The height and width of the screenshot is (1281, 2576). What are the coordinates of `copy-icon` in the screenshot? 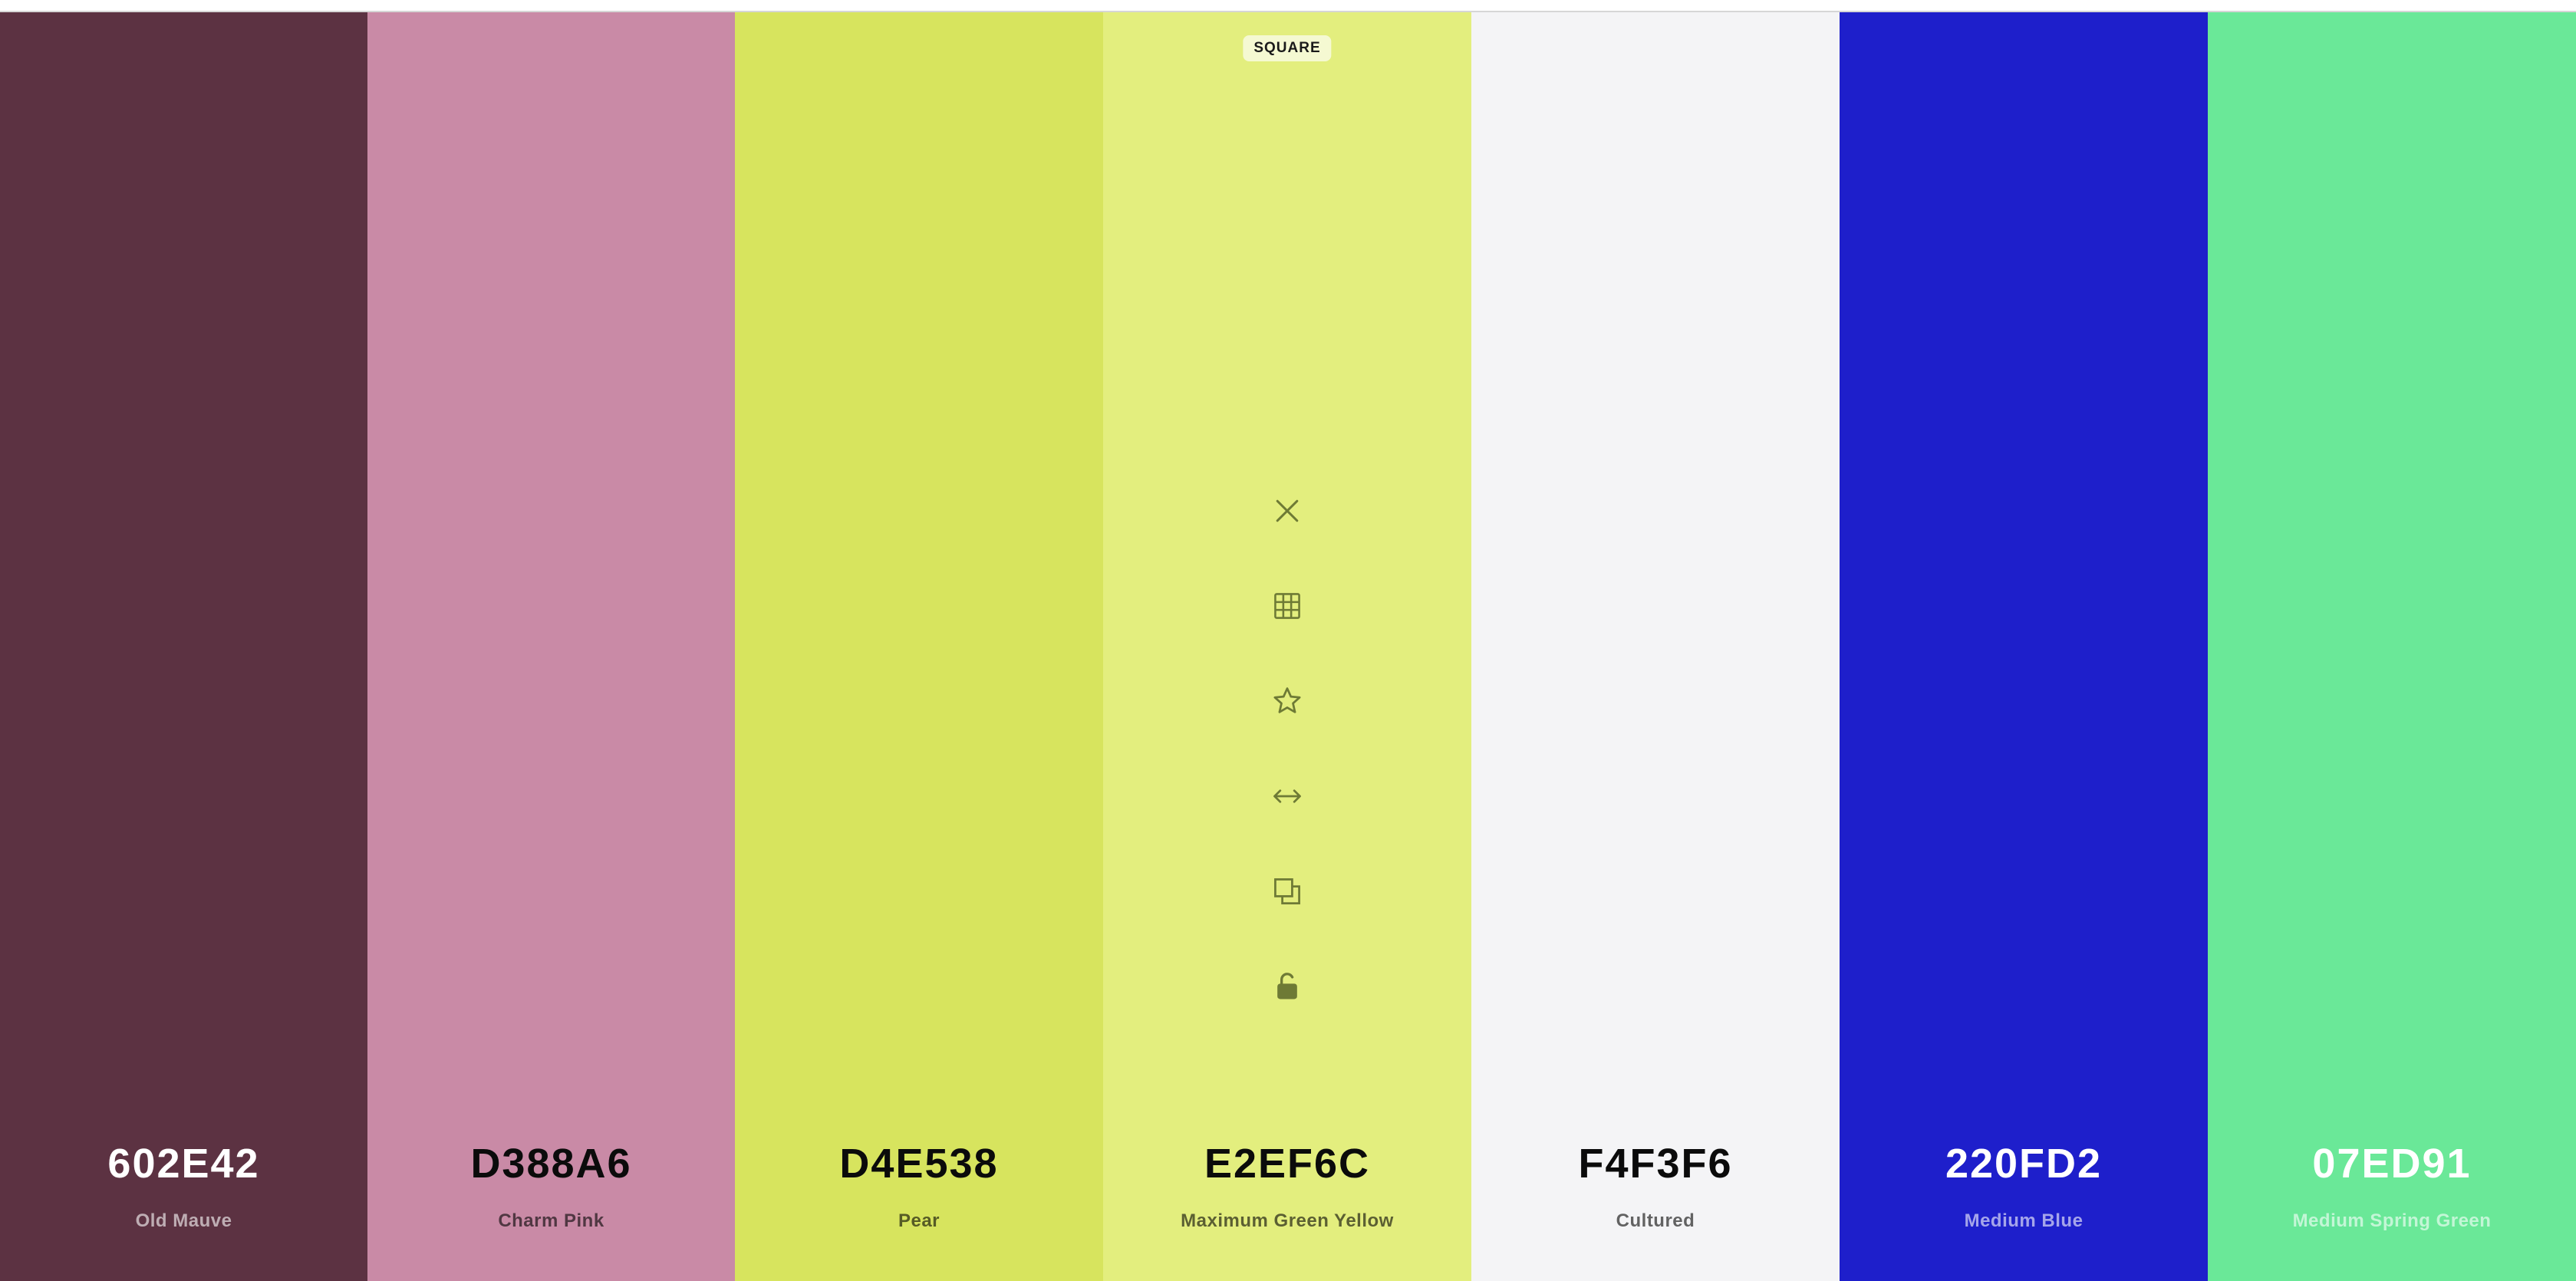 It's located at (1287, 891).